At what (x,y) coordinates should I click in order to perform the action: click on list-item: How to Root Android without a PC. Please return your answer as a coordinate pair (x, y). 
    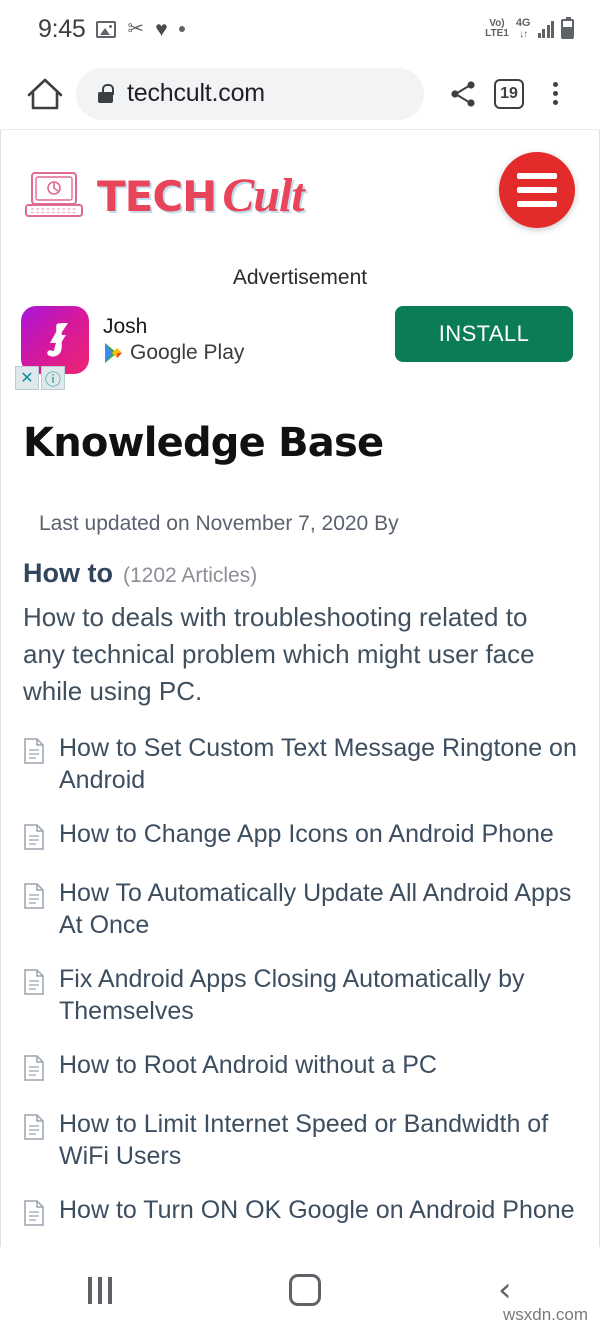
    Looking at the image, I should click on (302, 1067).